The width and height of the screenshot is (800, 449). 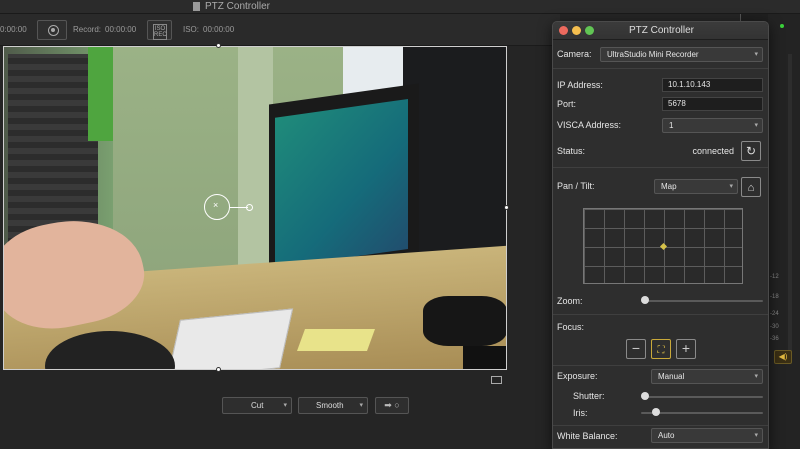 I want to click on white-balance-select: Auto ▾, so click(x=707, y=435).